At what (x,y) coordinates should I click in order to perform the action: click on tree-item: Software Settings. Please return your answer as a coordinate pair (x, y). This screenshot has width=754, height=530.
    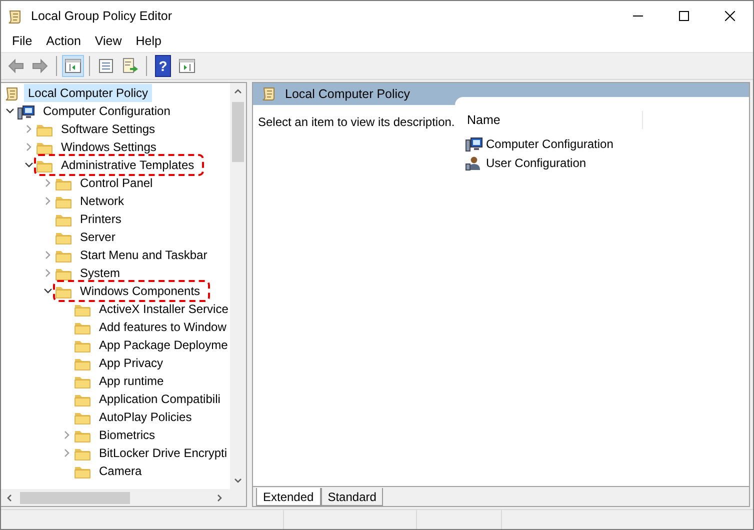
    Looking at the image, I should click on (108, 129).